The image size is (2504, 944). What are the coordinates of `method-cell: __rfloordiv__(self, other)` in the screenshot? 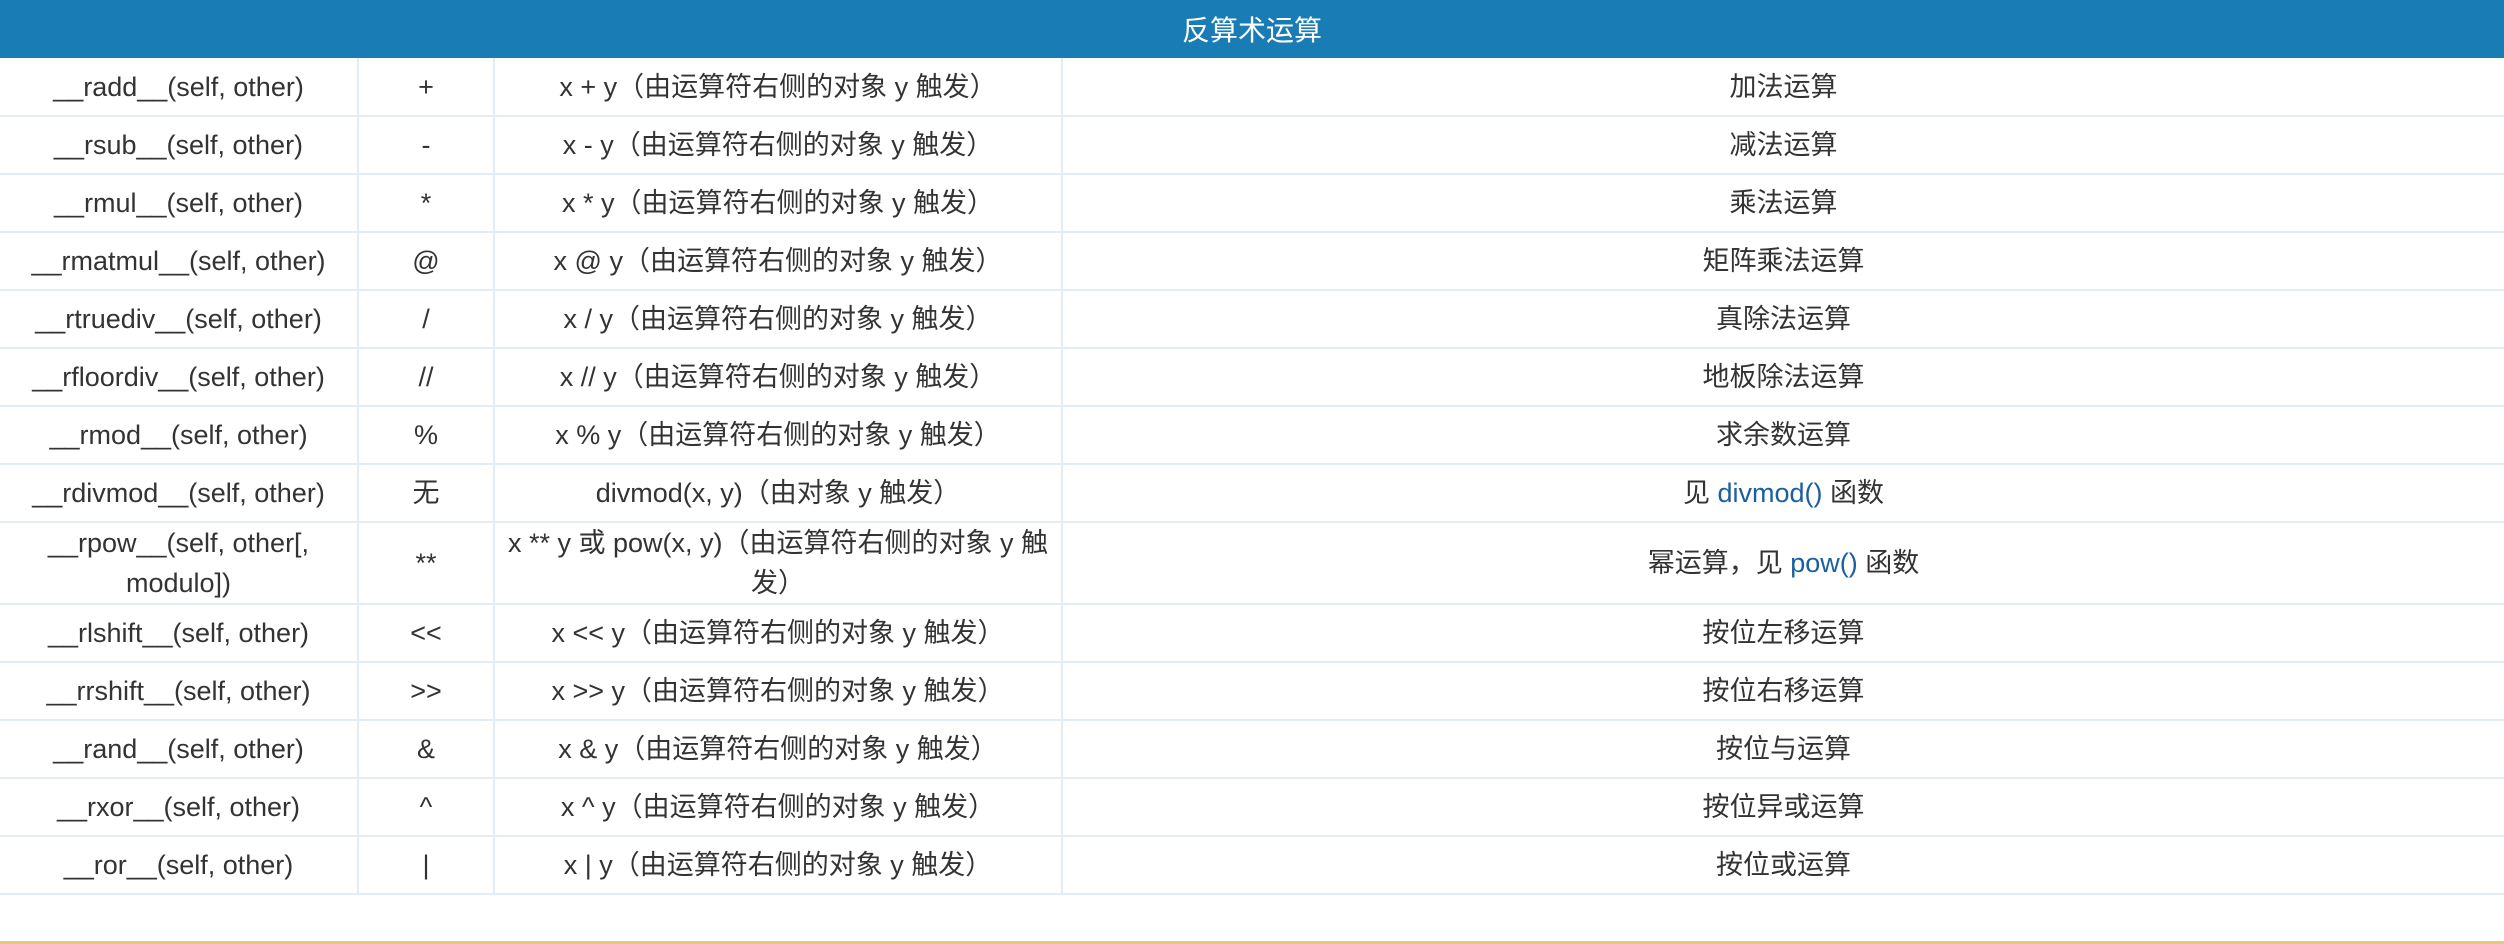 It's located at (179, 377).